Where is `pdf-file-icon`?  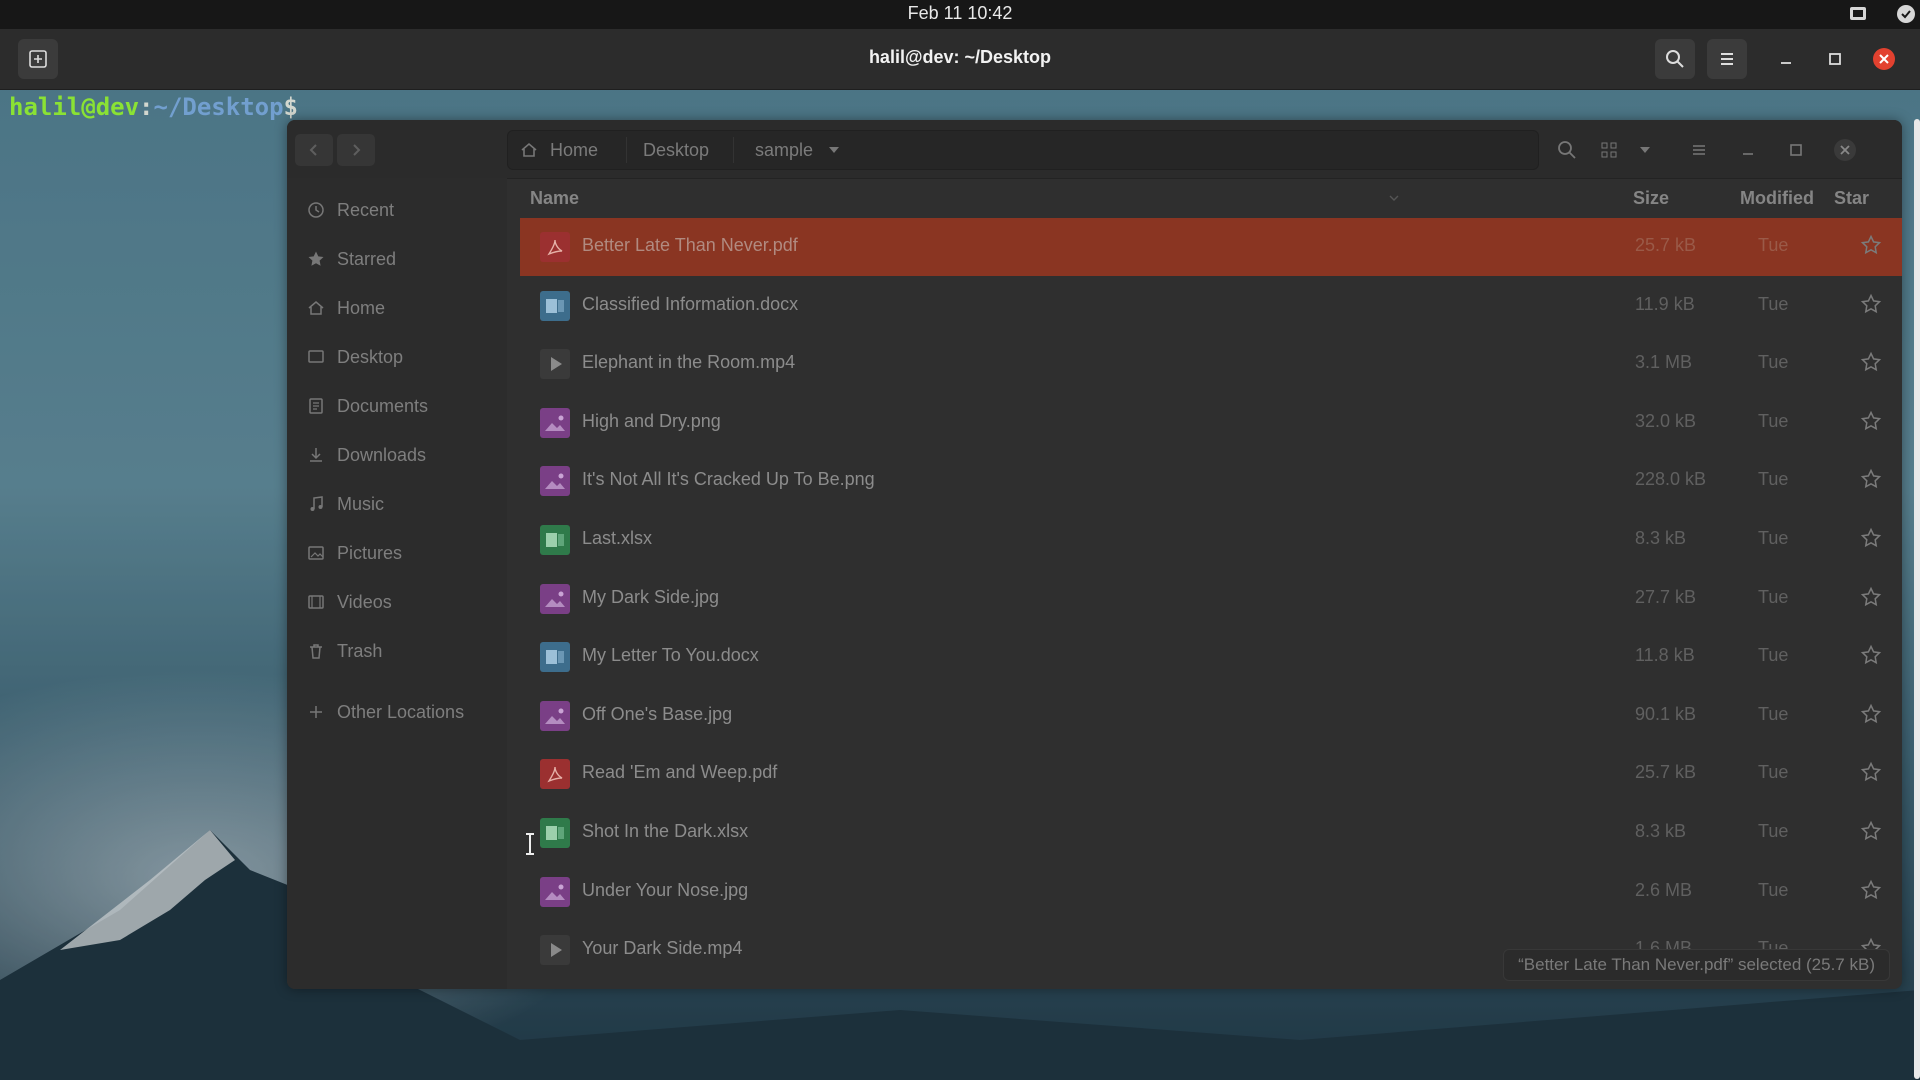
pdf-file-icon is located at coordinates (555, 247).